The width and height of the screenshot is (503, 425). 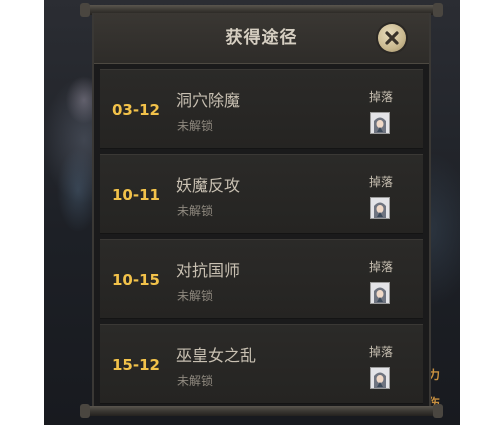 I want to click on close-button, so click(x=392, y=38).